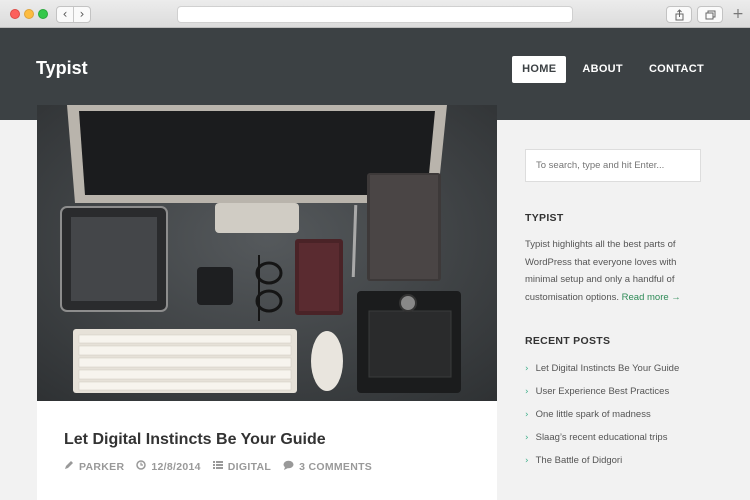  I want to click on minimize-window-button, so click(29, 14).